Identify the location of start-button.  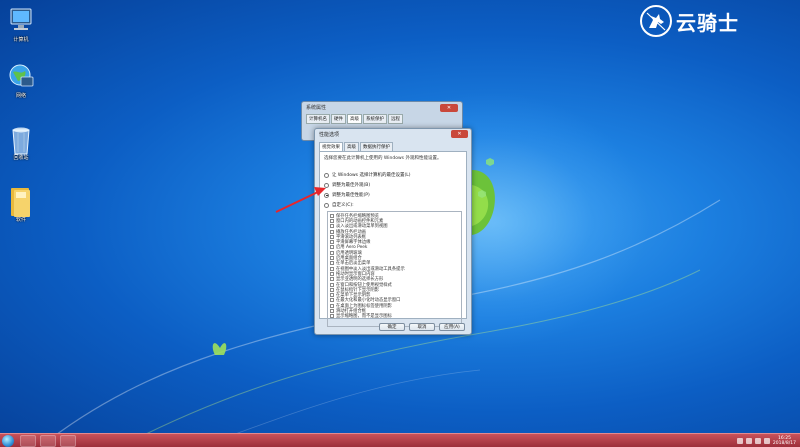
(8, 441).